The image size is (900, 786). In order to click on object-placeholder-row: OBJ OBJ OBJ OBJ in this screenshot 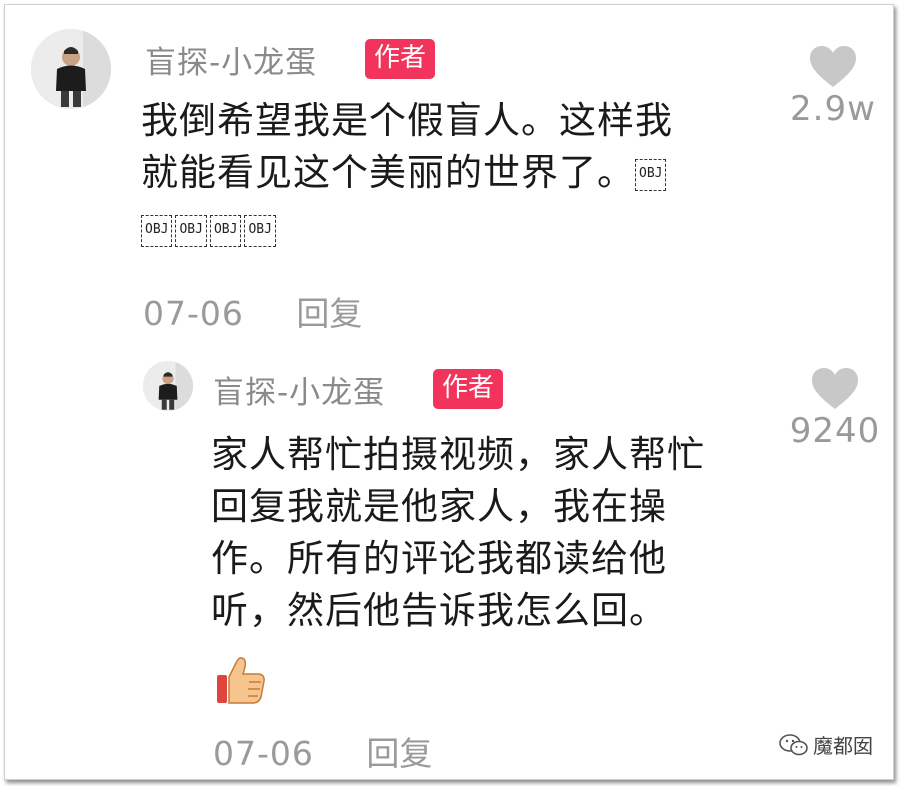, I will do `click(461, 229)`.